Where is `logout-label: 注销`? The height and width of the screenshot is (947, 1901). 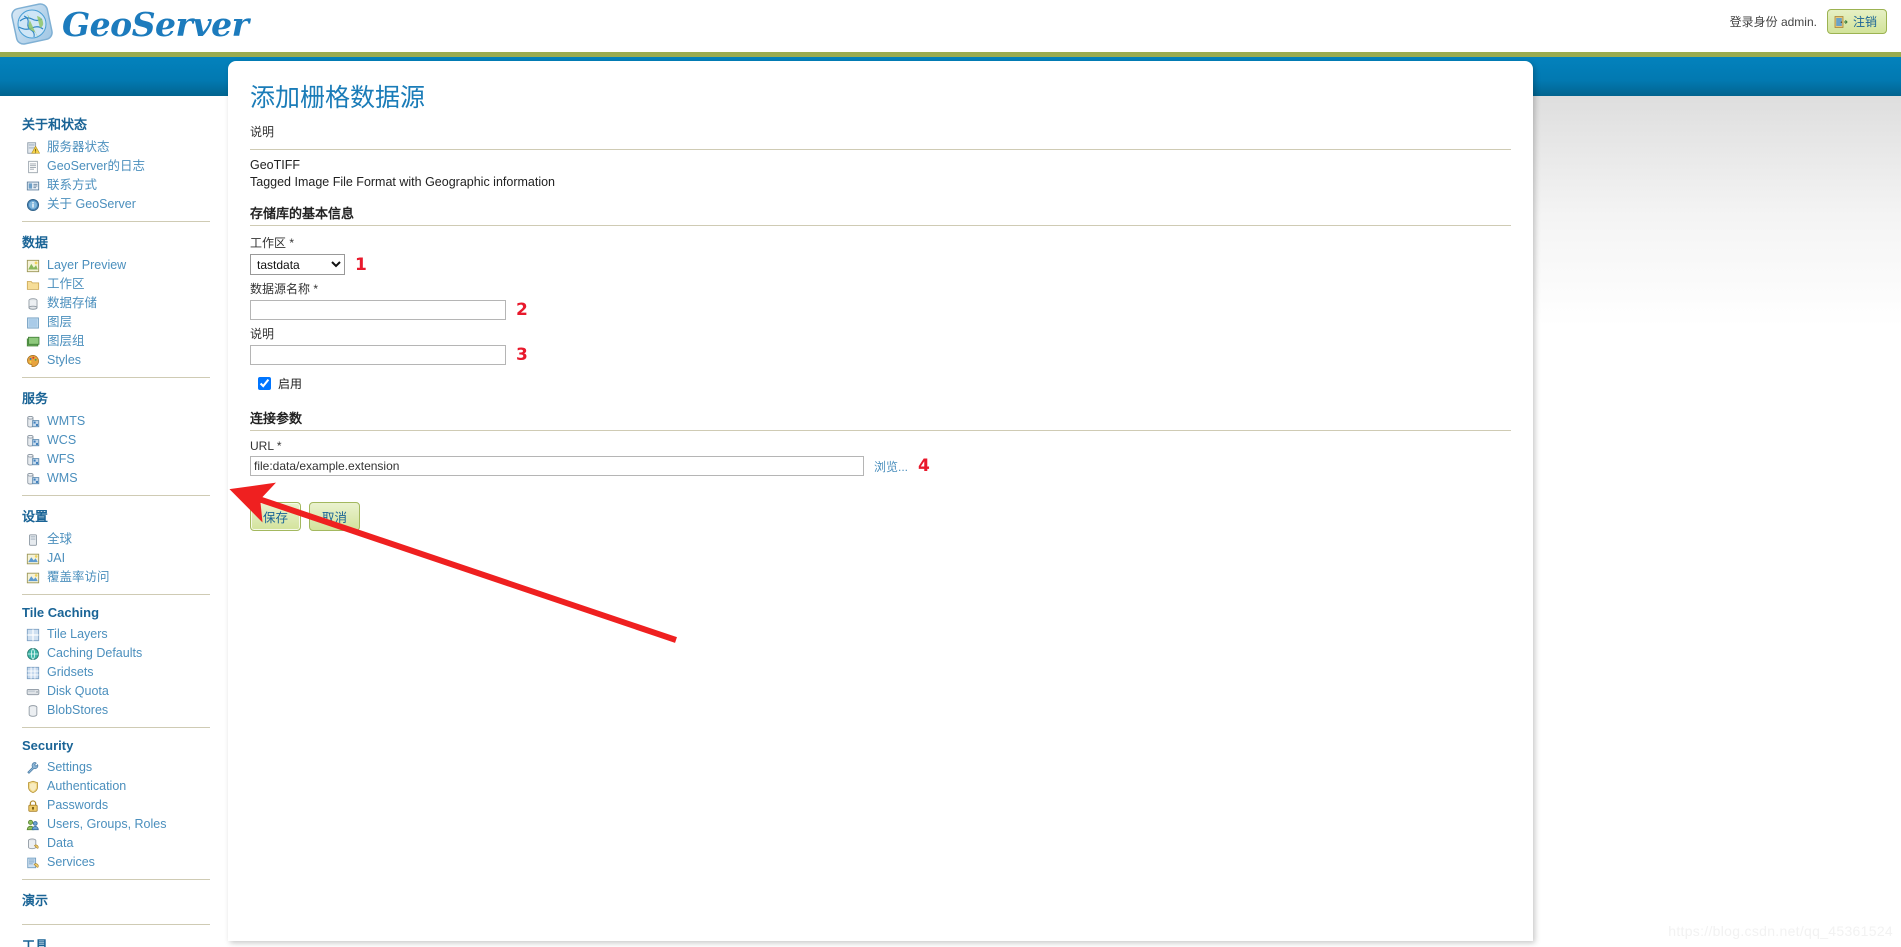 logout-label: 注销 is located at coordinates (1864, 22).